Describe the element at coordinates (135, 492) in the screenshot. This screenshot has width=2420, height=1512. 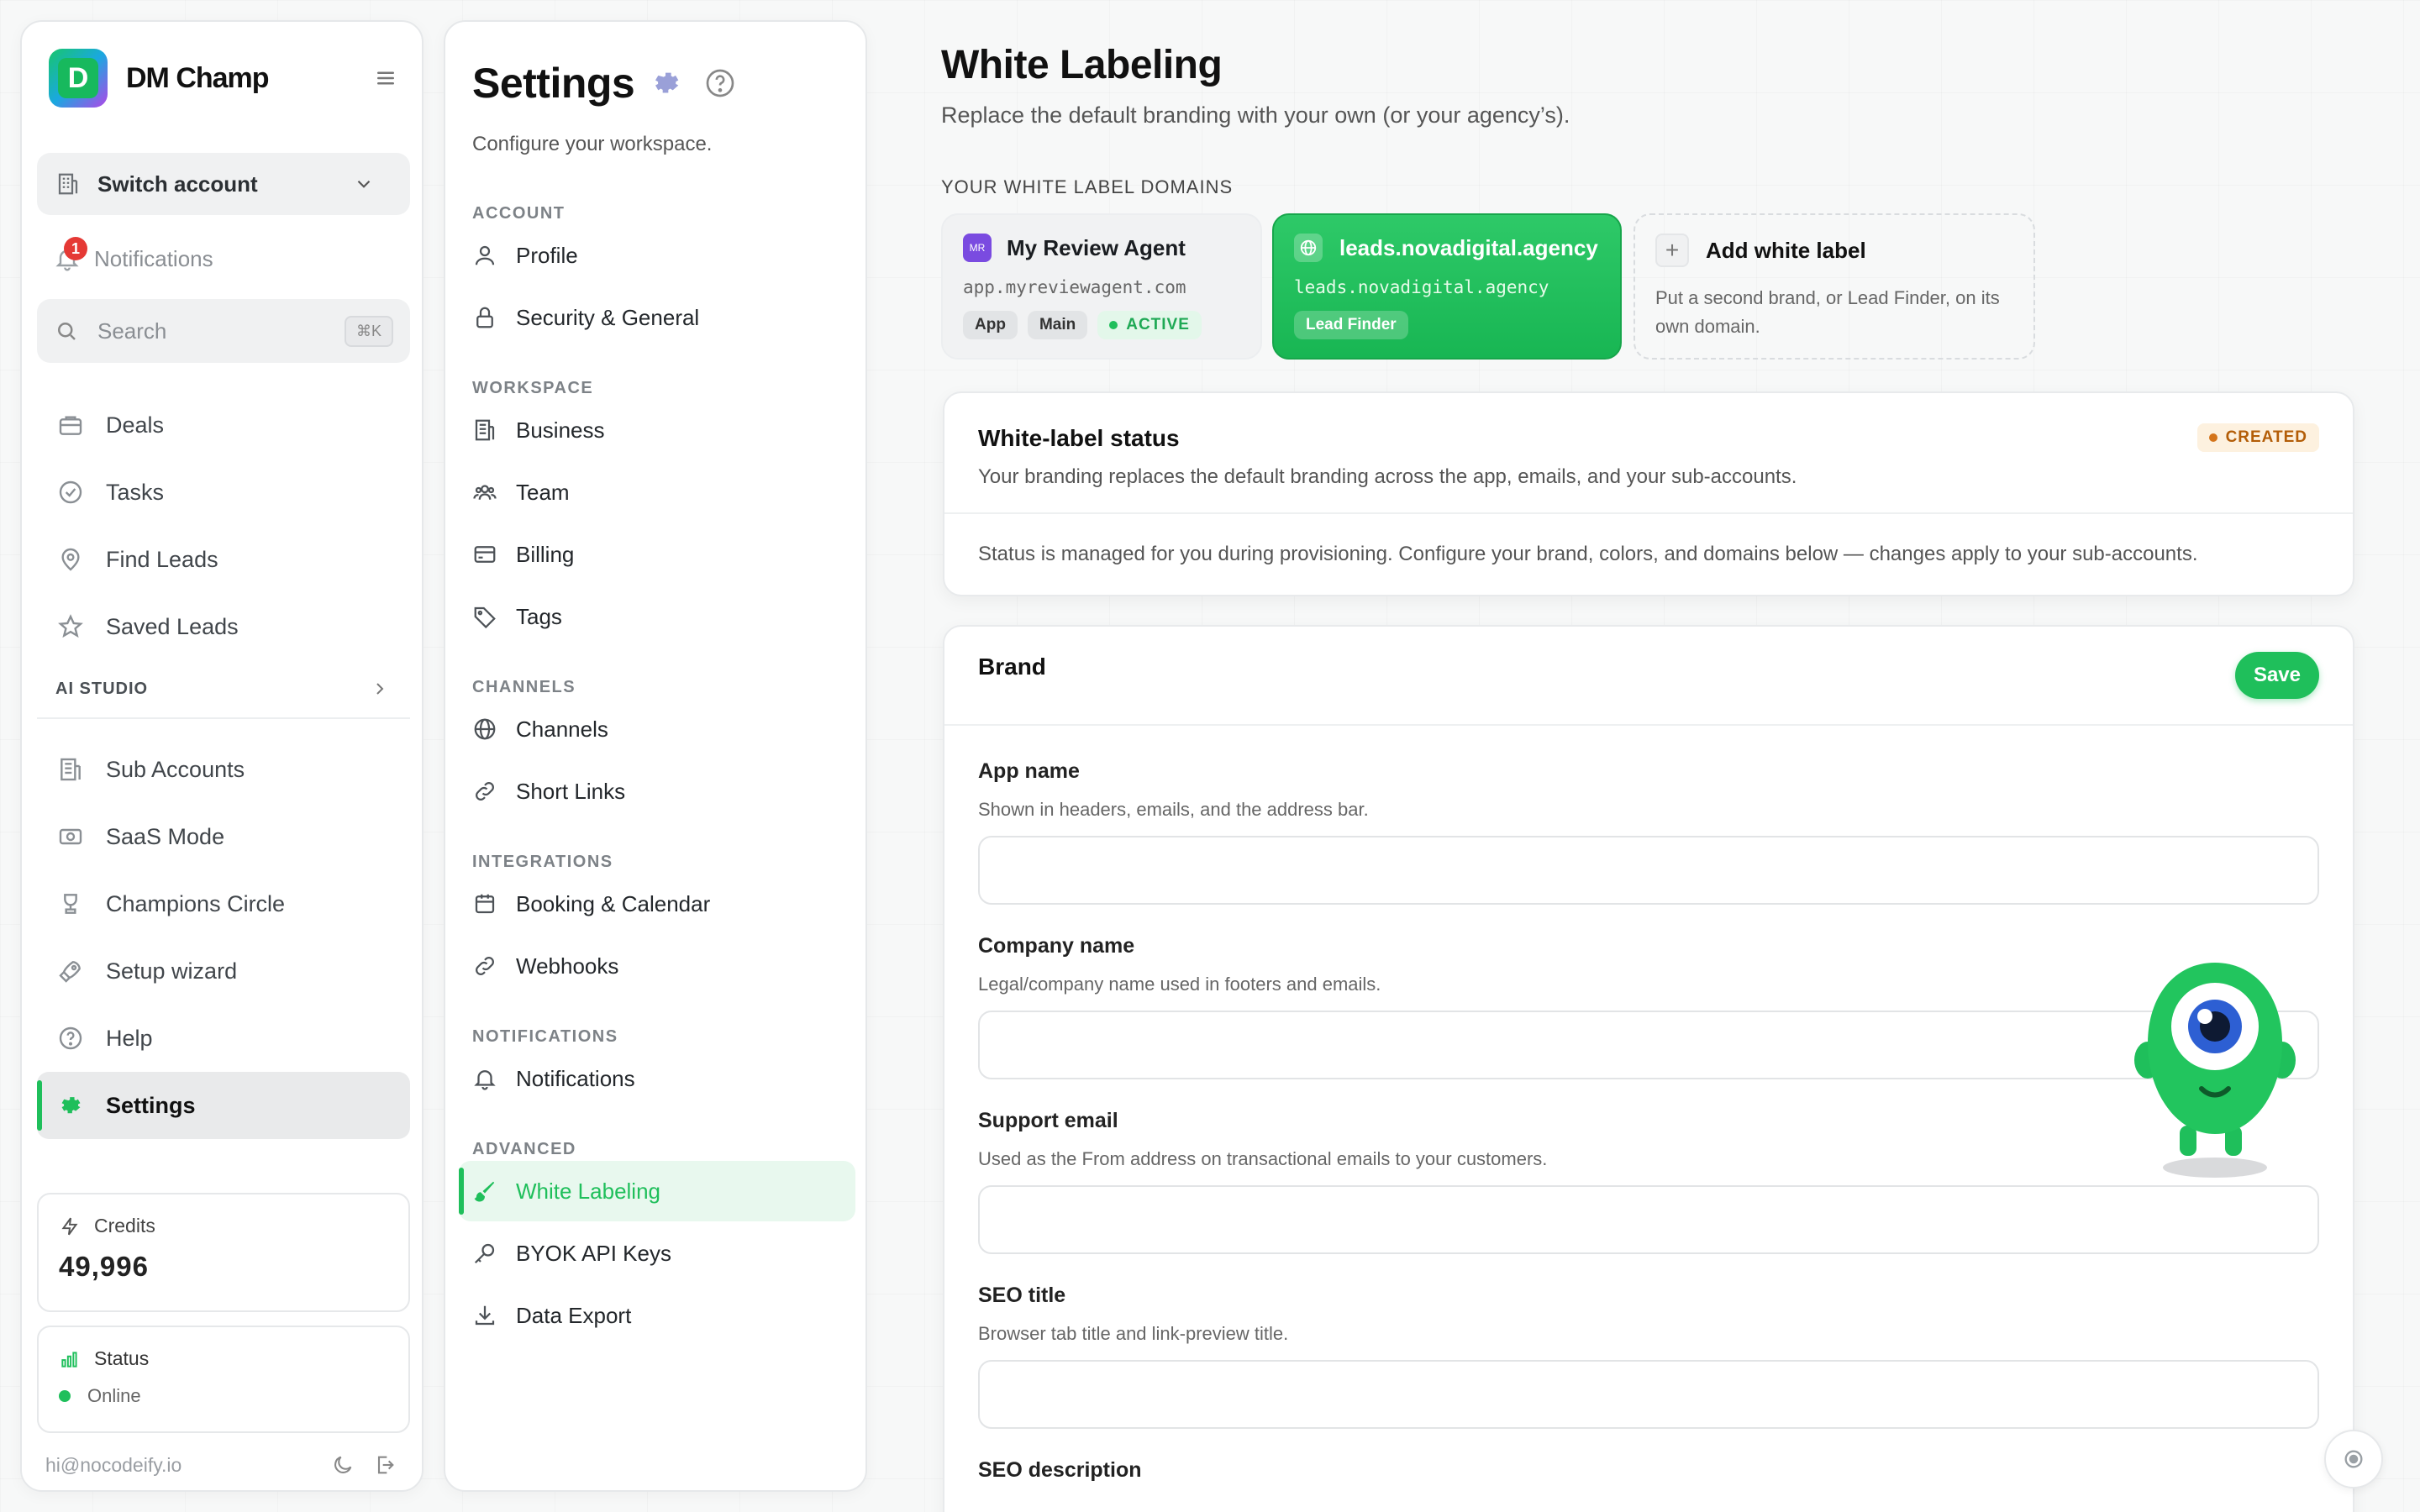
I see `nav-item-label: Tasks` at that location.